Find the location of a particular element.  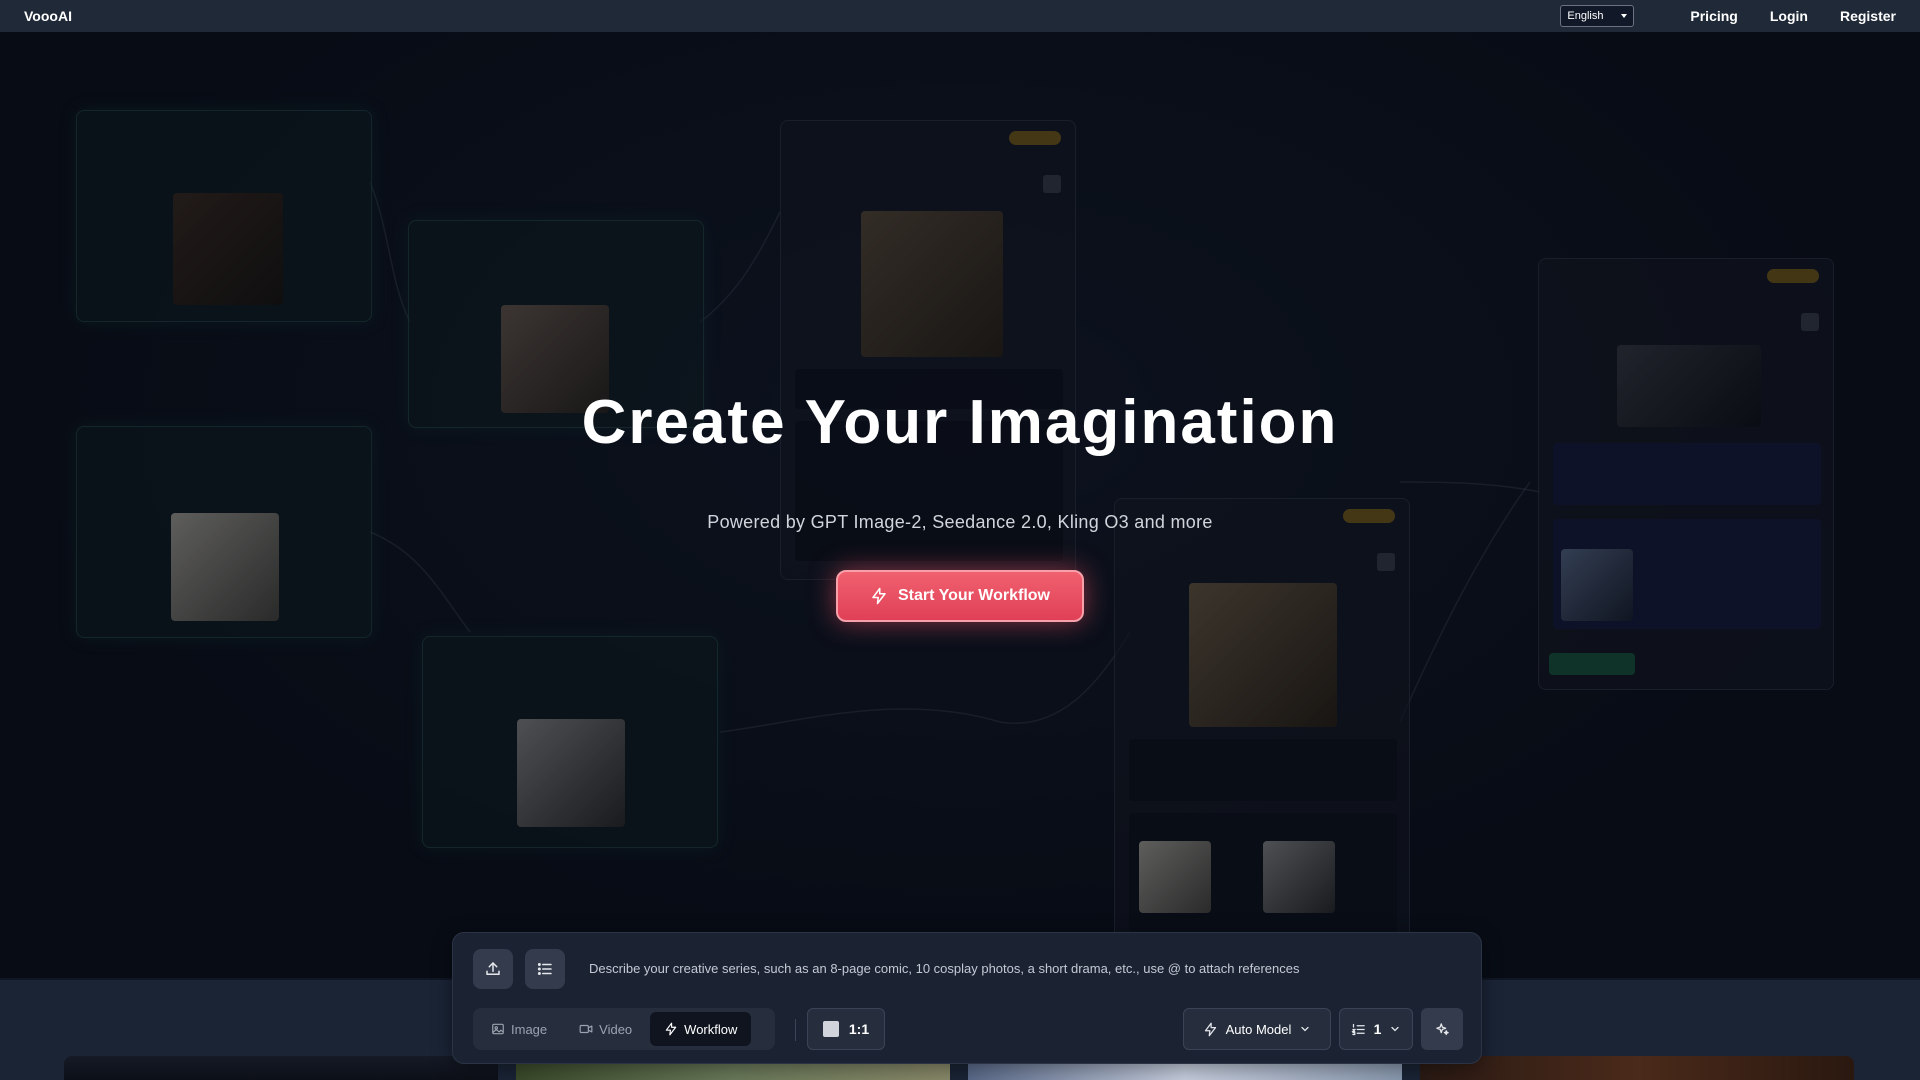

tab-image: Image is located at coordinates (519, 1029).